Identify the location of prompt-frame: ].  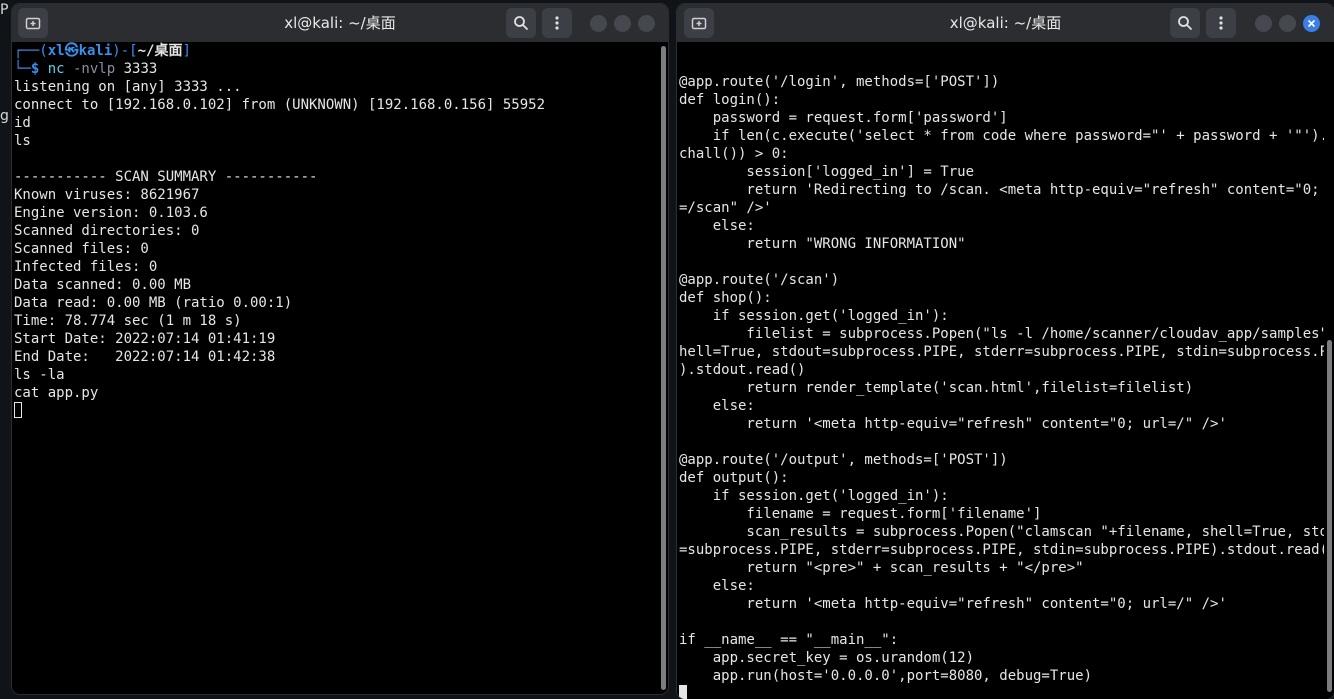
(186, 51).